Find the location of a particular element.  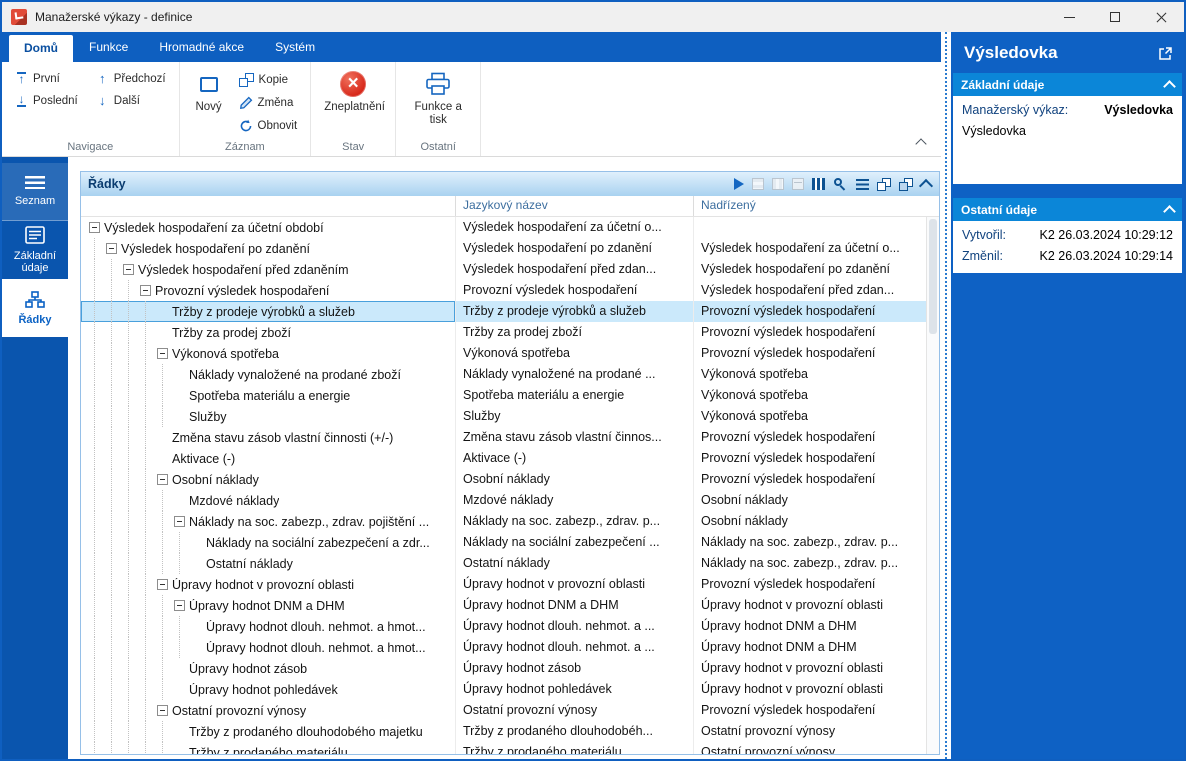

cell-parent-name: Výkonová spotřeba is located at coordinates (816, 395).